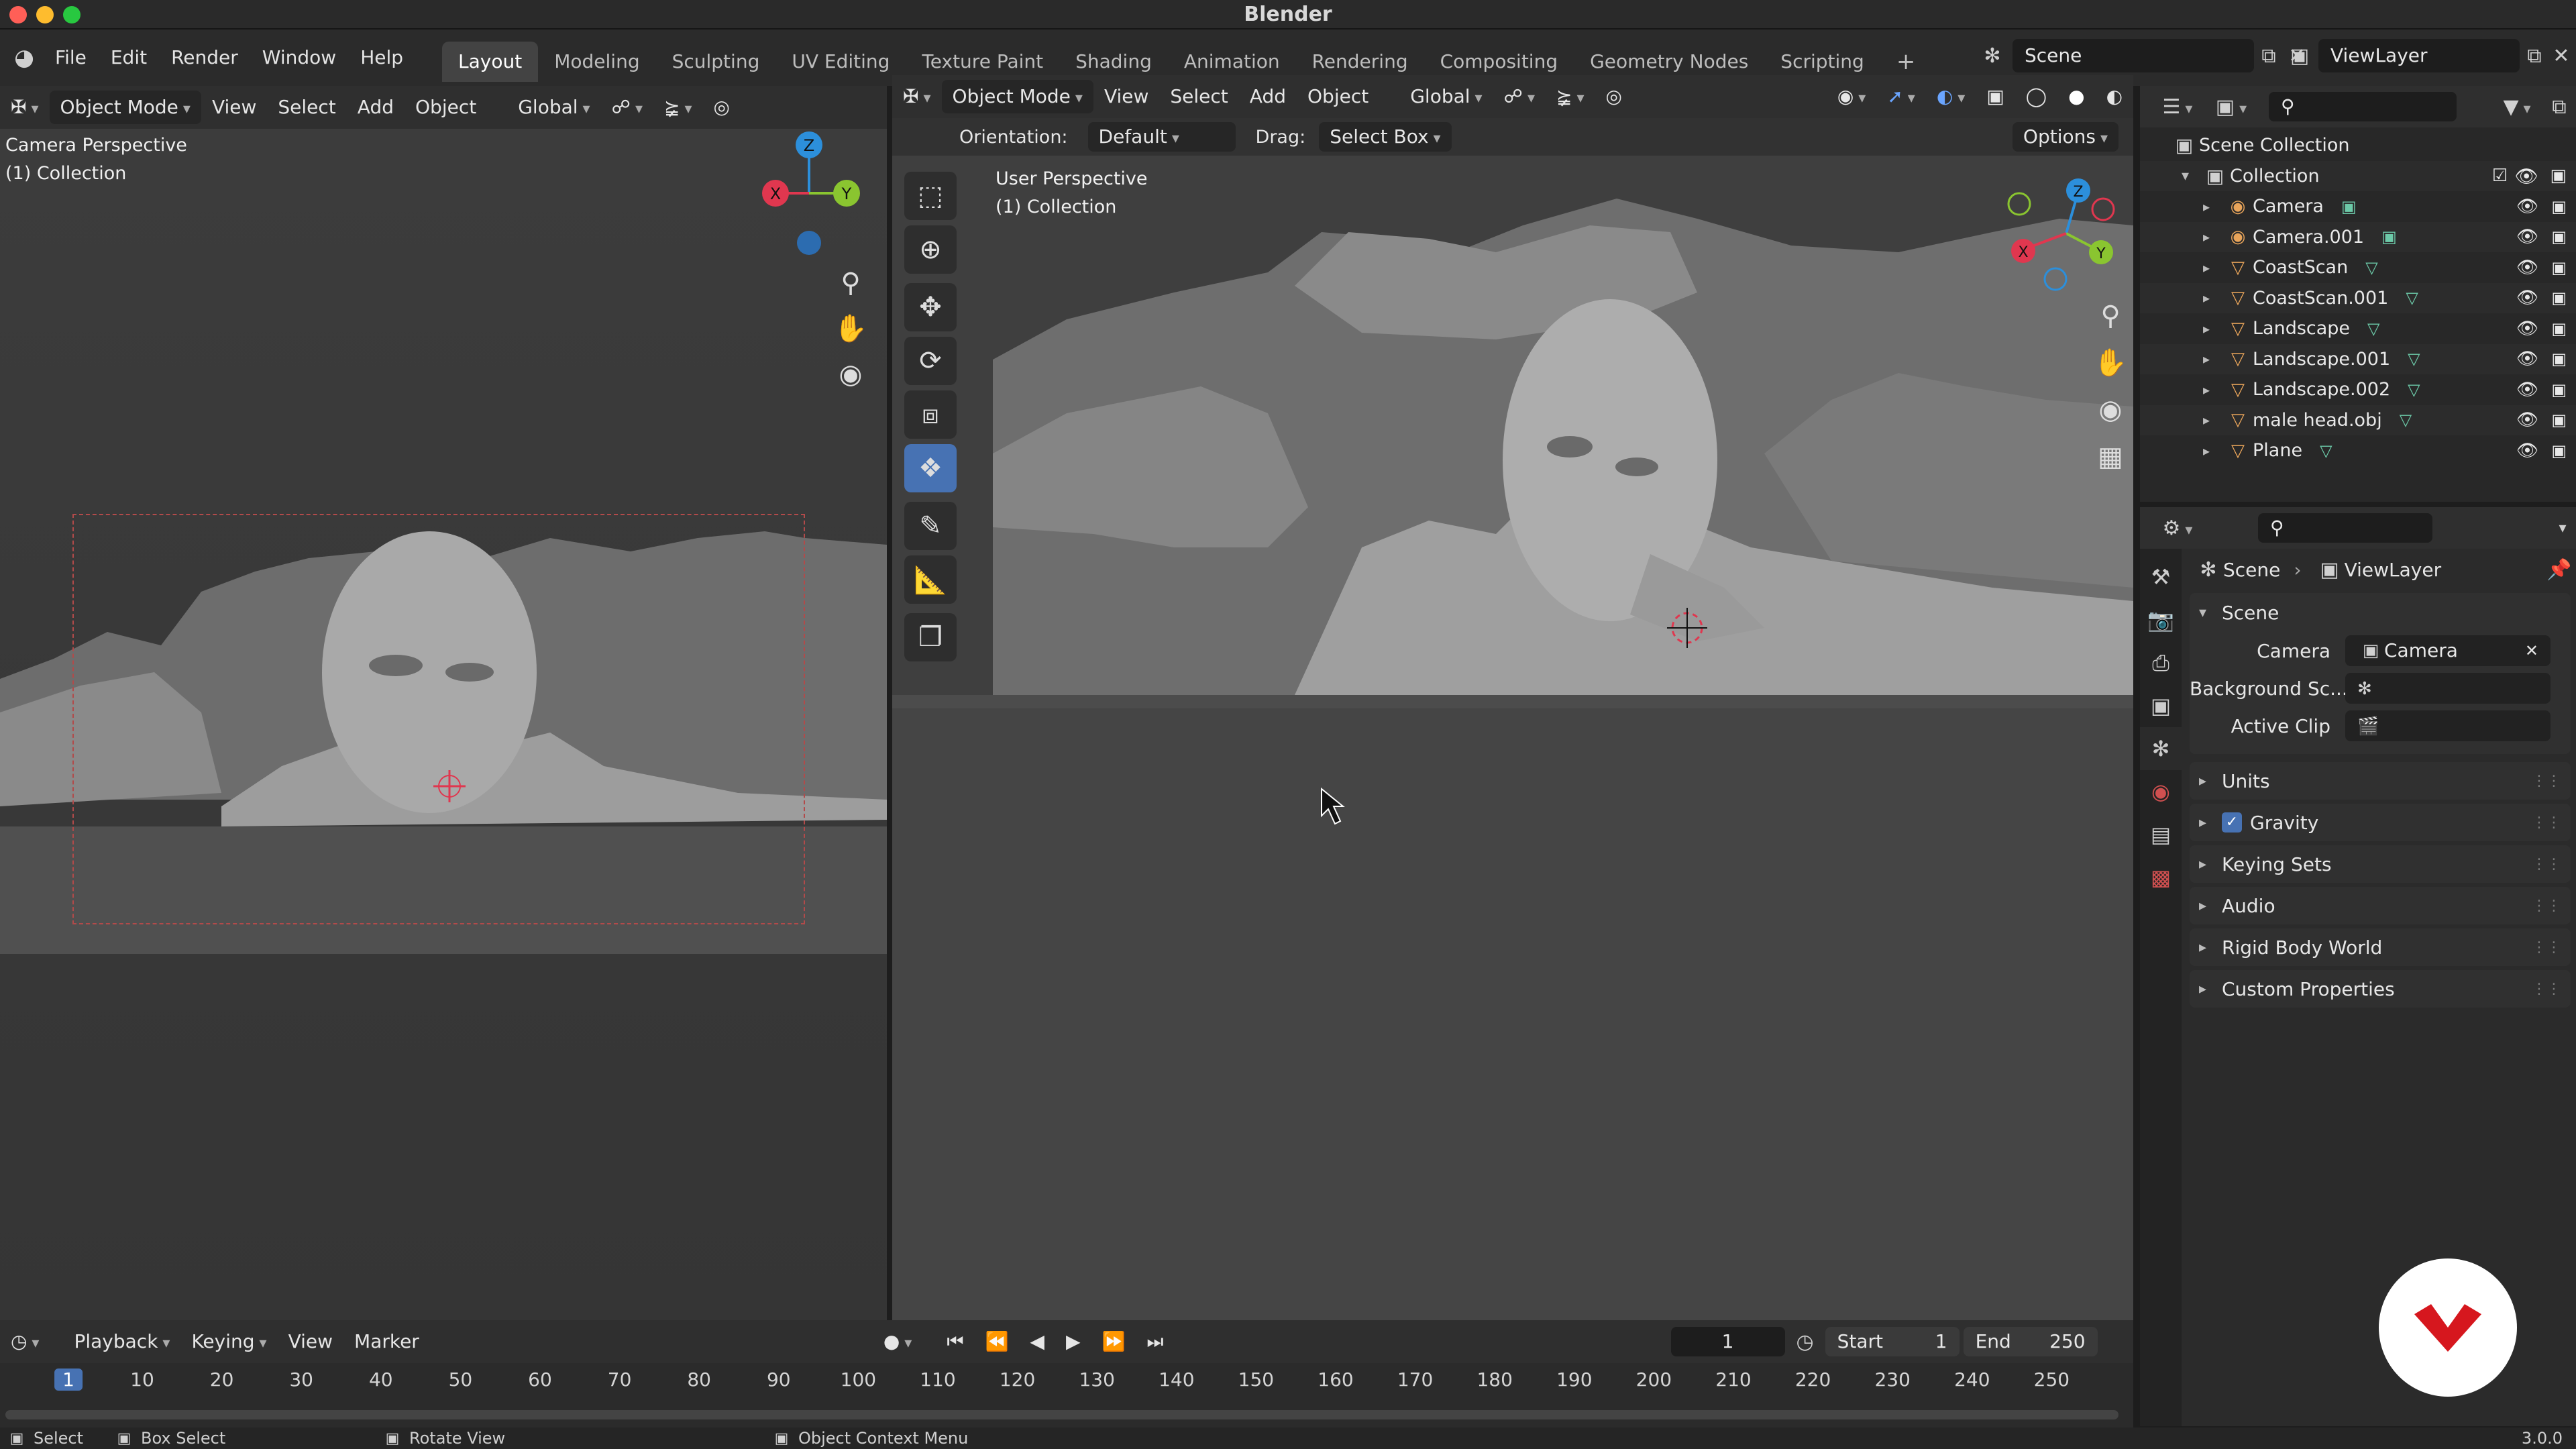  What do you see at coordinates (553, 107) in the screenshot?
I see `left-orientation-dropdown: Global` at bounding box center [553, 107].